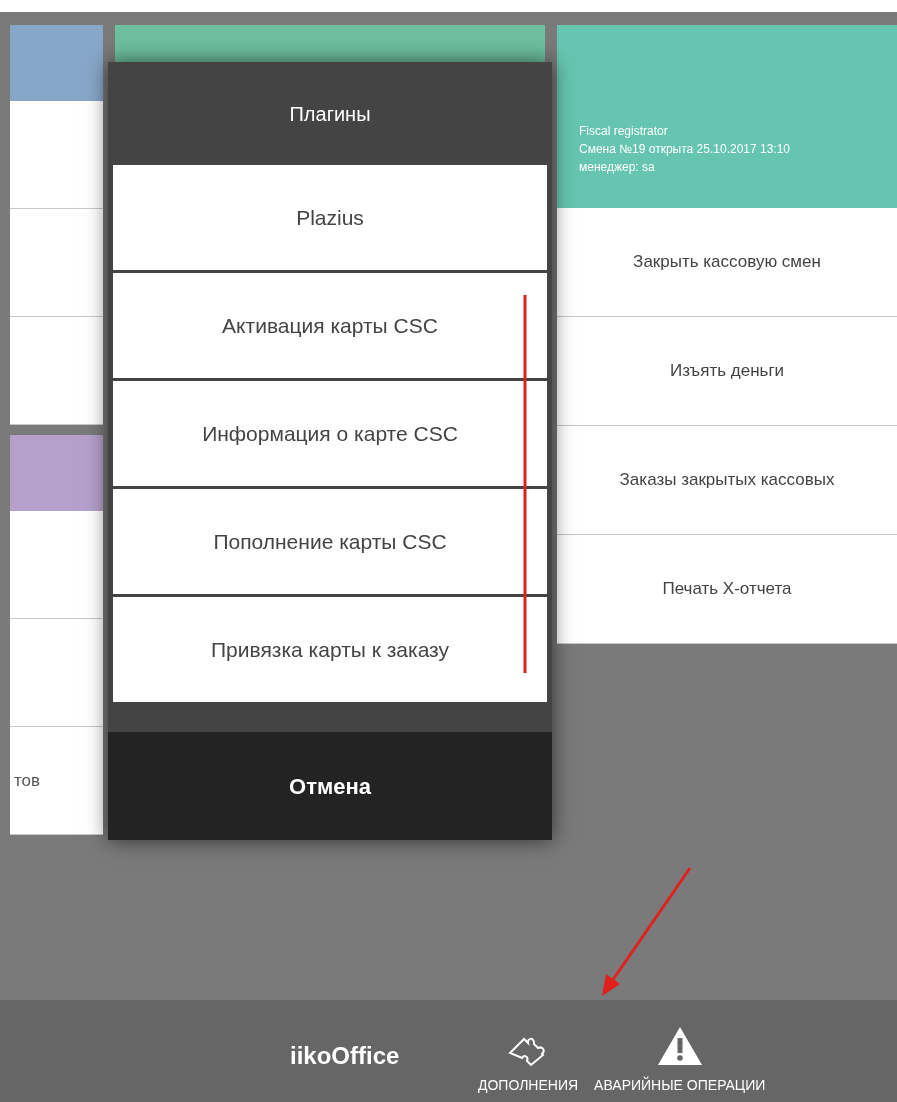 This screenshot has width=897, height=1102. I want to click on plugin-item: Plazius, so click(330, 217).